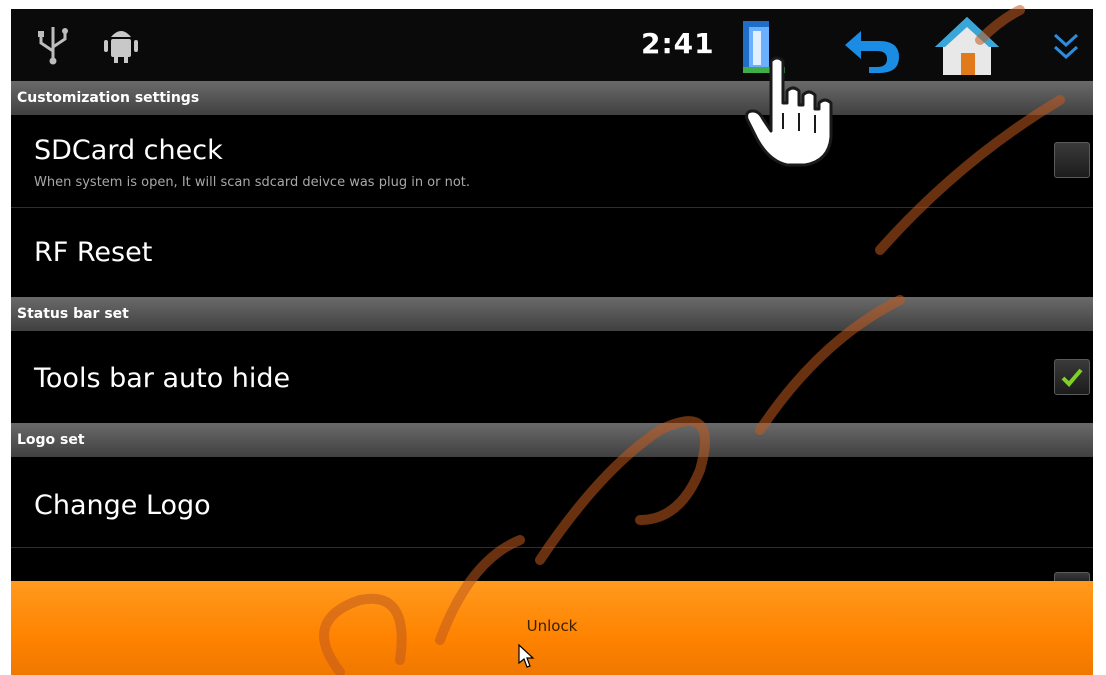 Image resolution: width=1106 pixels, height=675 pixels. I want to click on setting-rf-reset: RF Reset, so click(552, 252).